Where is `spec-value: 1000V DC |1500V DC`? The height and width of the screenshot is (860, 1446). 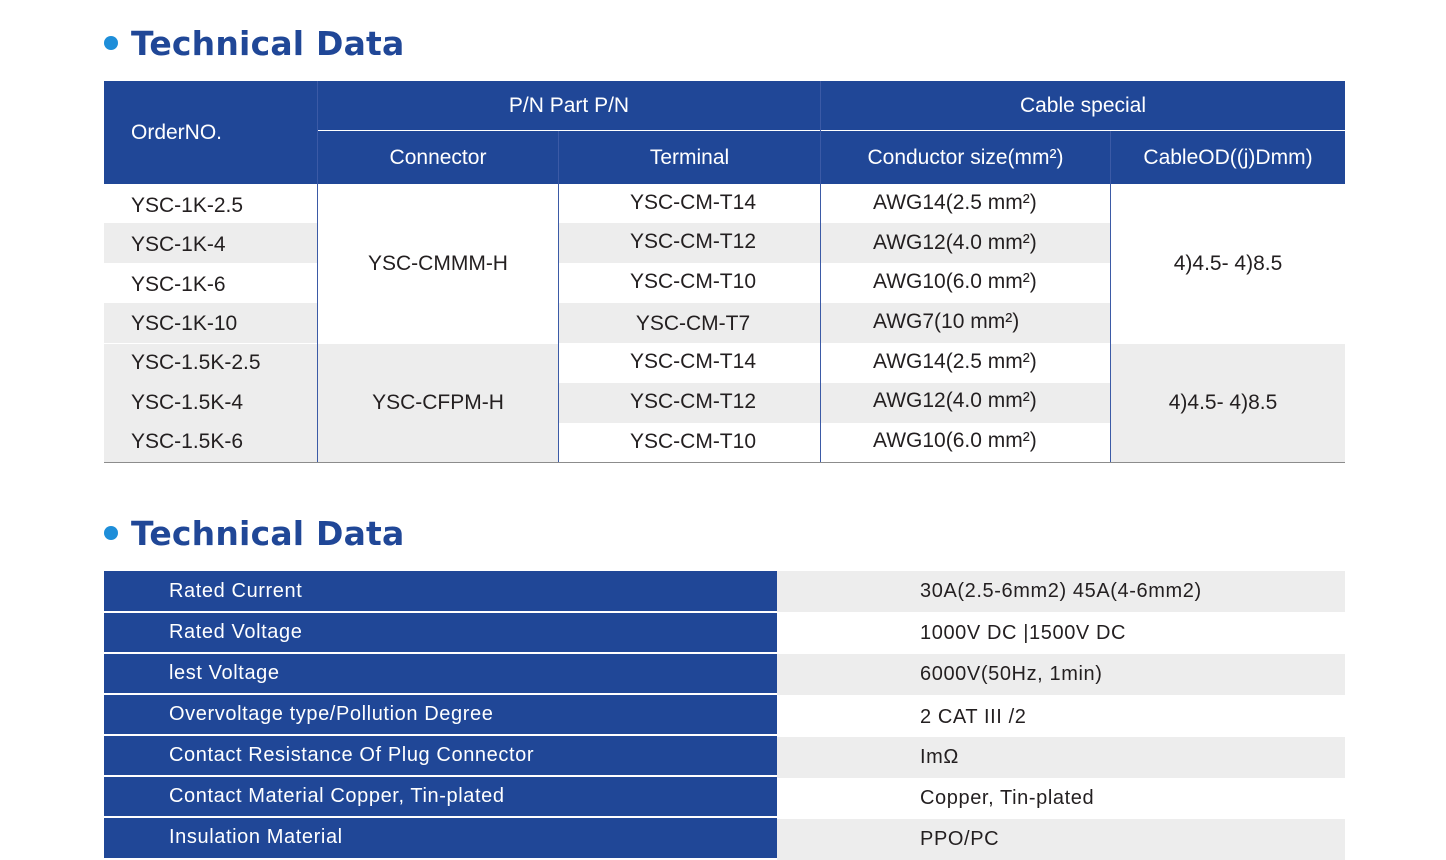 spec-value: 1000V DC |1500V DC is located at coordinates (1023, 633).